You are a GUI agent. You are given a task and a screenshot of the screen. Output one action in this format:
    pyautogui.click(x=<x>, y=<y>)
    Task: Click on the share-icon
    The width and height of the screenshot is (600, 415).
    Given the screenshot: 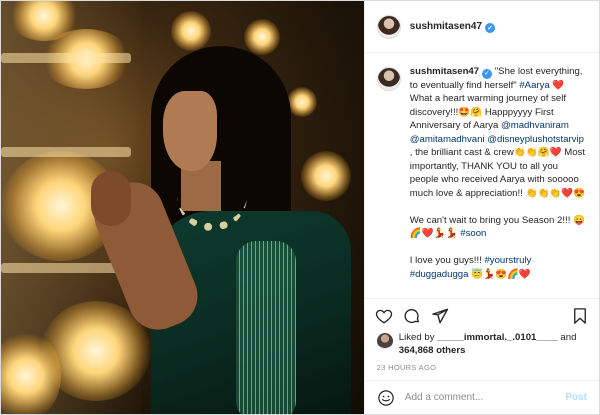 What is the action you would take?
    pyautogui.click(x=440, y=316)
    